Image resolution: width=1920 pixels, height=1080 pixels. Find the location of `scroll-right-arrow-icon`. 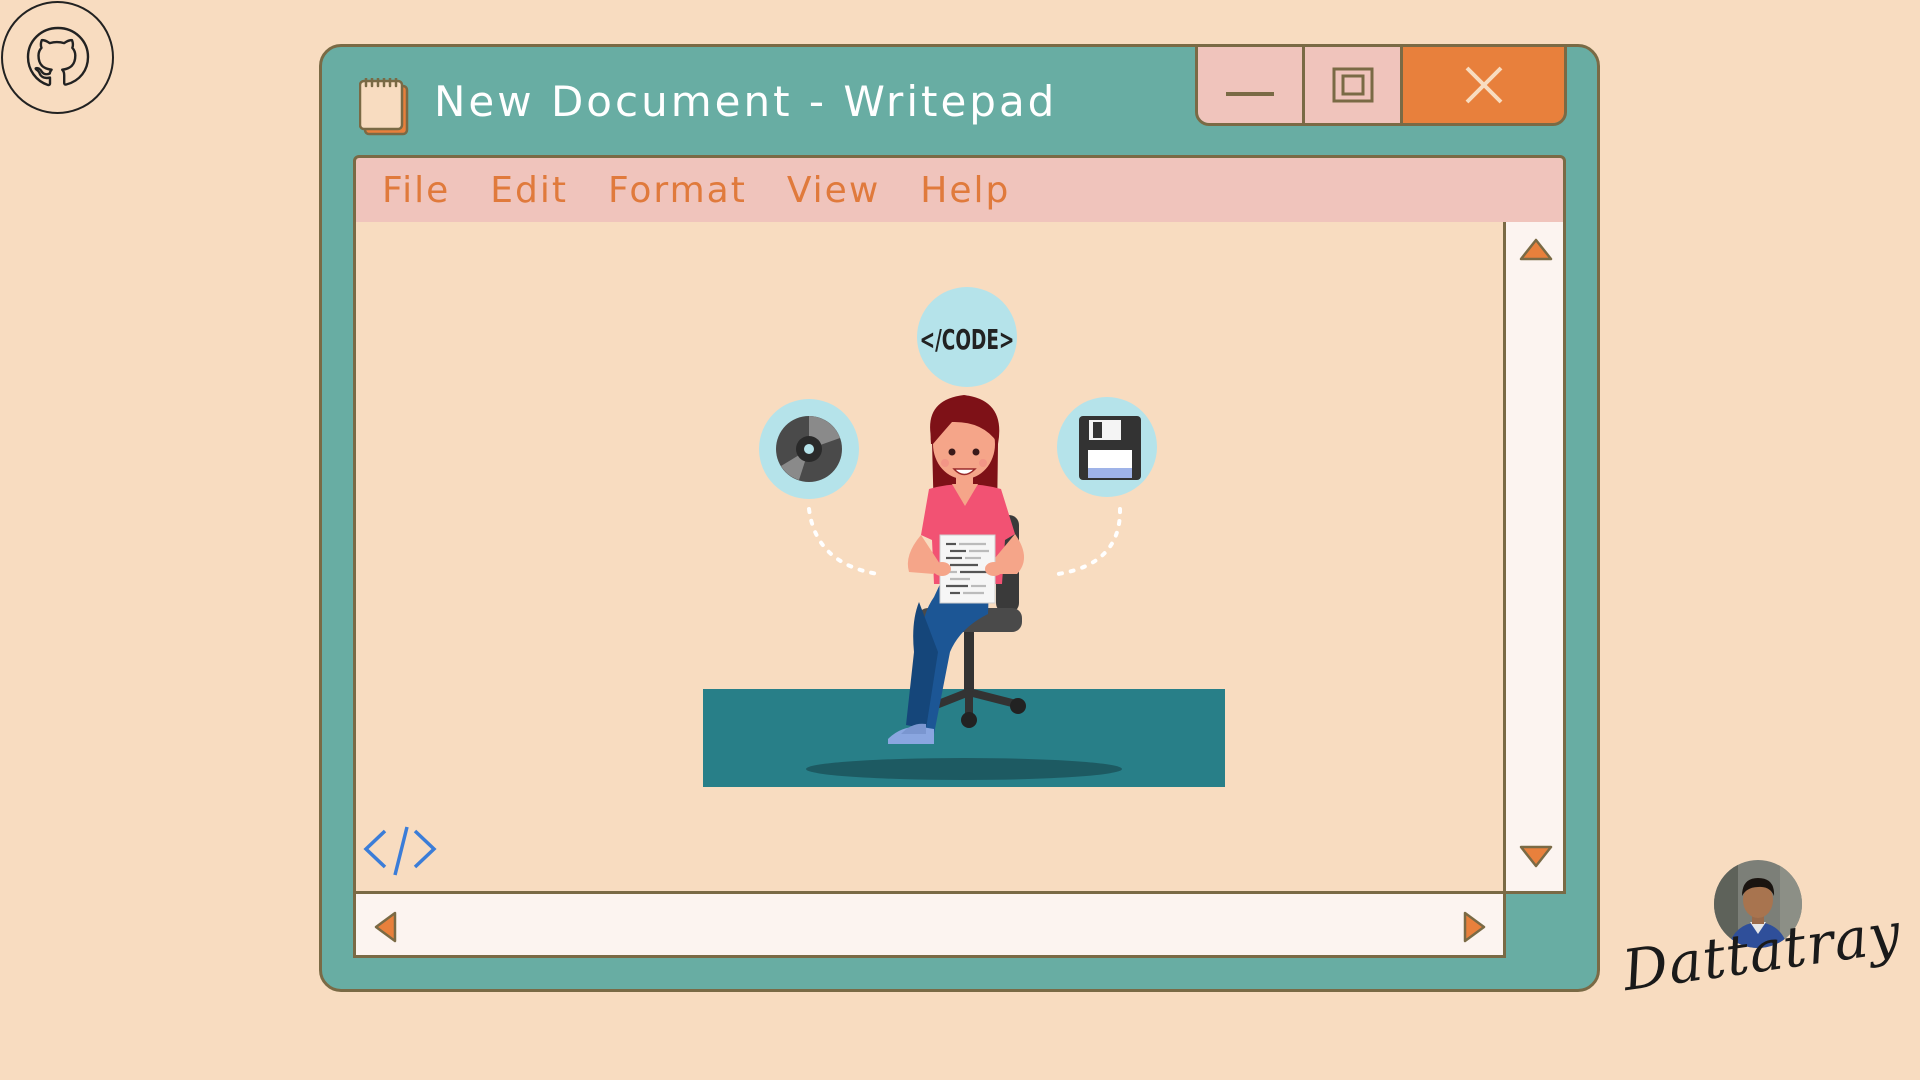

scroll-right-arrow-icon is located at coordinates (1475, 927).